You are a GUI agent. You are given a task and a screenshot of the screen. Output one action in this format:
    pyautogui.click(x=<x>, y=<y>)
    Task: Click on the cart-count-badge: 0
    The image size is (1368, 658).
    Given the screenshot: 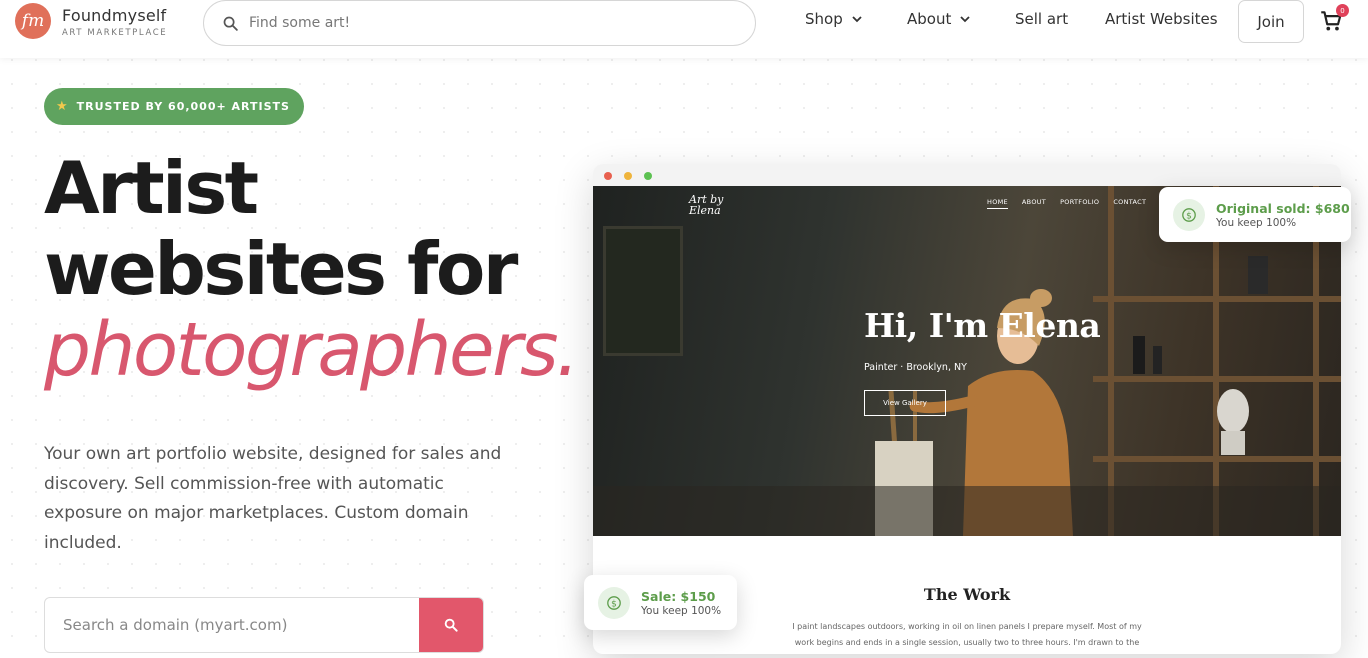 What is the action you would take?
    pyautogui.click(x=1342, y=10)
    